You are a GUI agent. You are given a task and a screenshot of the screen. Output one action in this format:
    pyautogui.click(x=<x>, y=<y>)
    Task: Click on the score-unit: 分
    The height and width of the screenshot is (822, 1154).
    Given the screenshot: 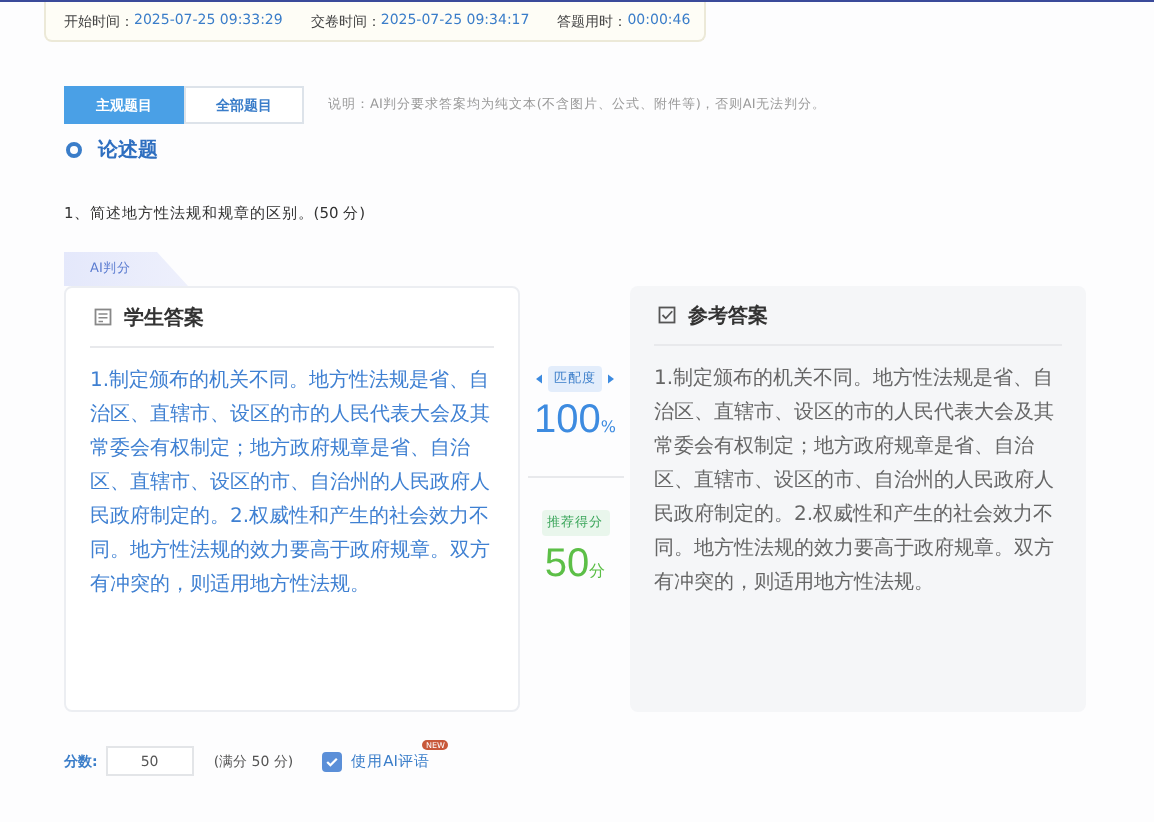 What is the action you would take?
    pyautogui.click(x=597, y=571)
    